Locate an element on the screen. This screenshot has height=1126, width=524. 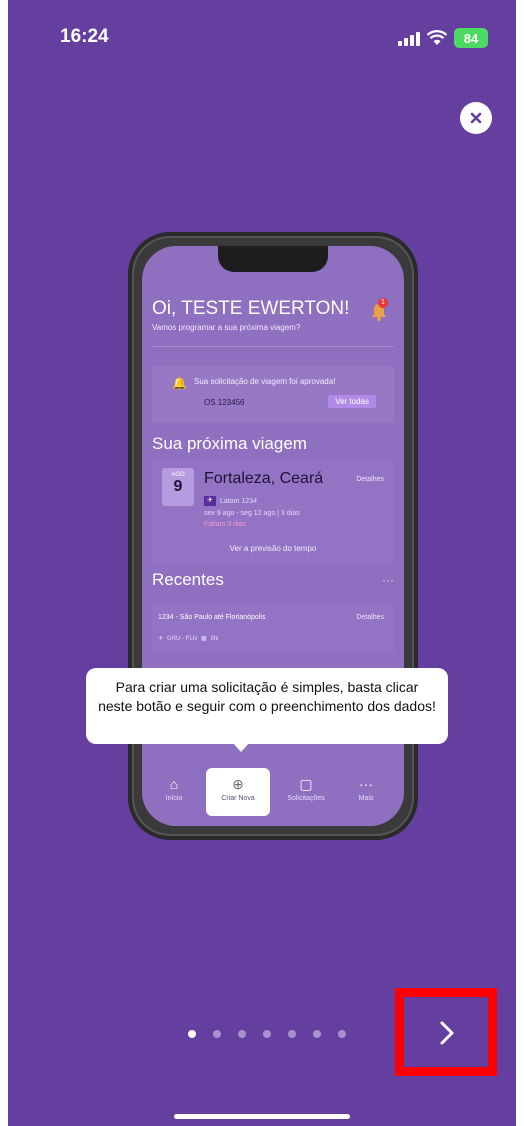
battery-indicator: 84 is located at coordinates (471, 38).